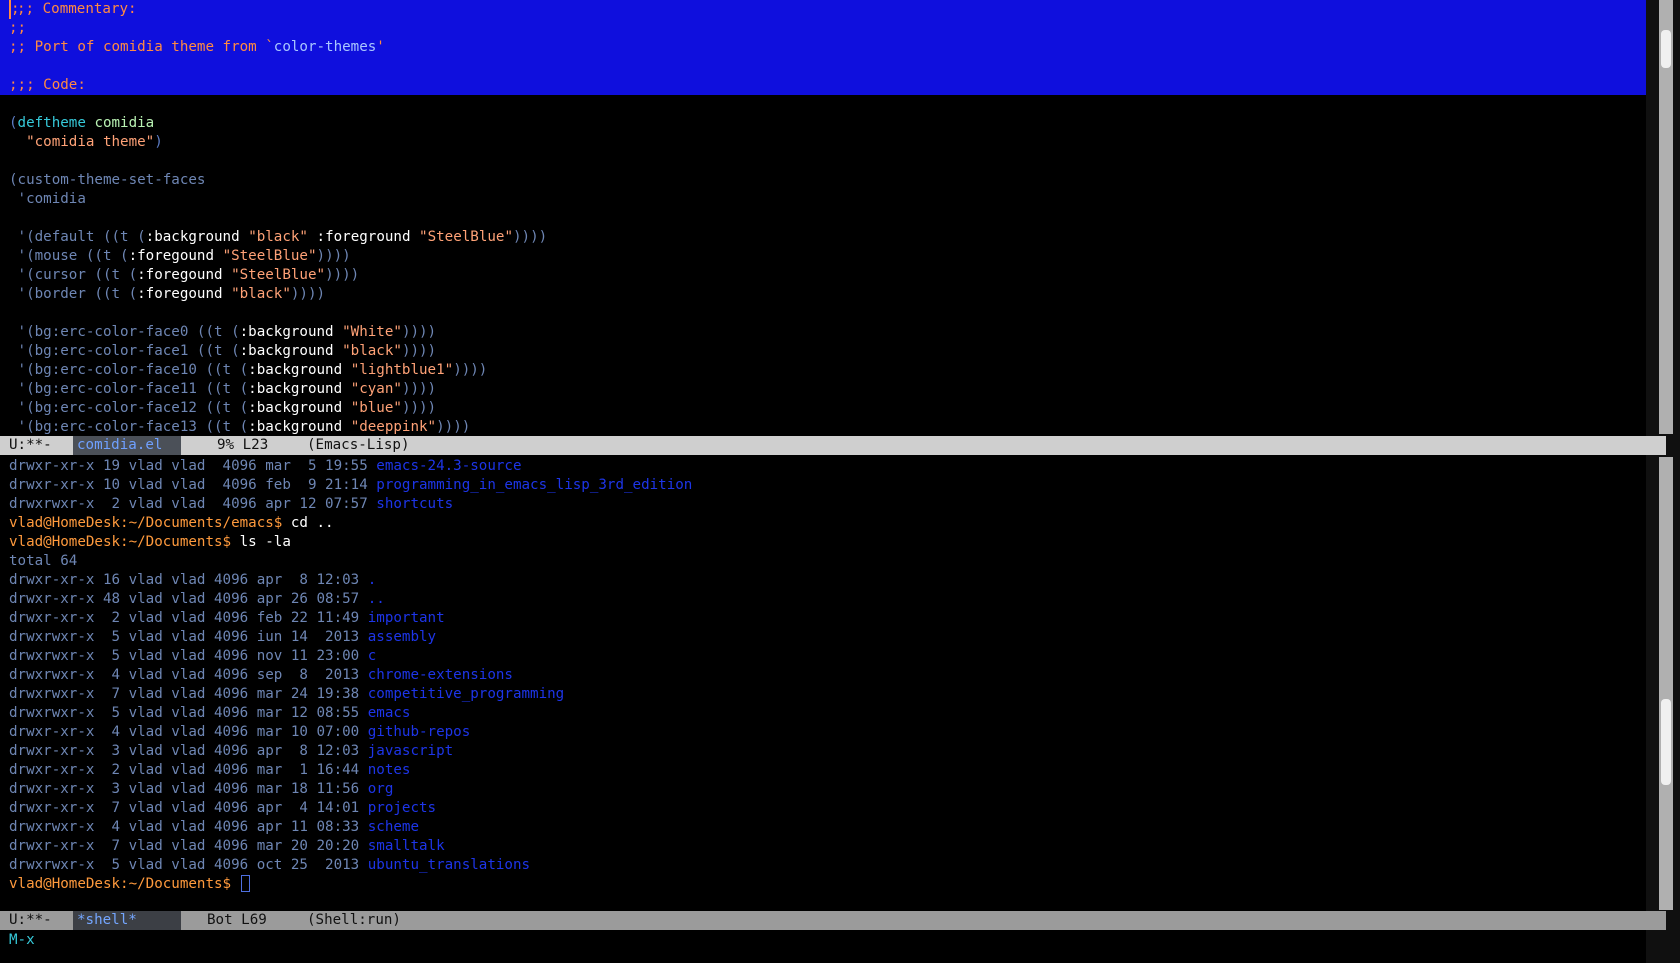  I want to click on shell-token-text: total 64, so click(43, 561).